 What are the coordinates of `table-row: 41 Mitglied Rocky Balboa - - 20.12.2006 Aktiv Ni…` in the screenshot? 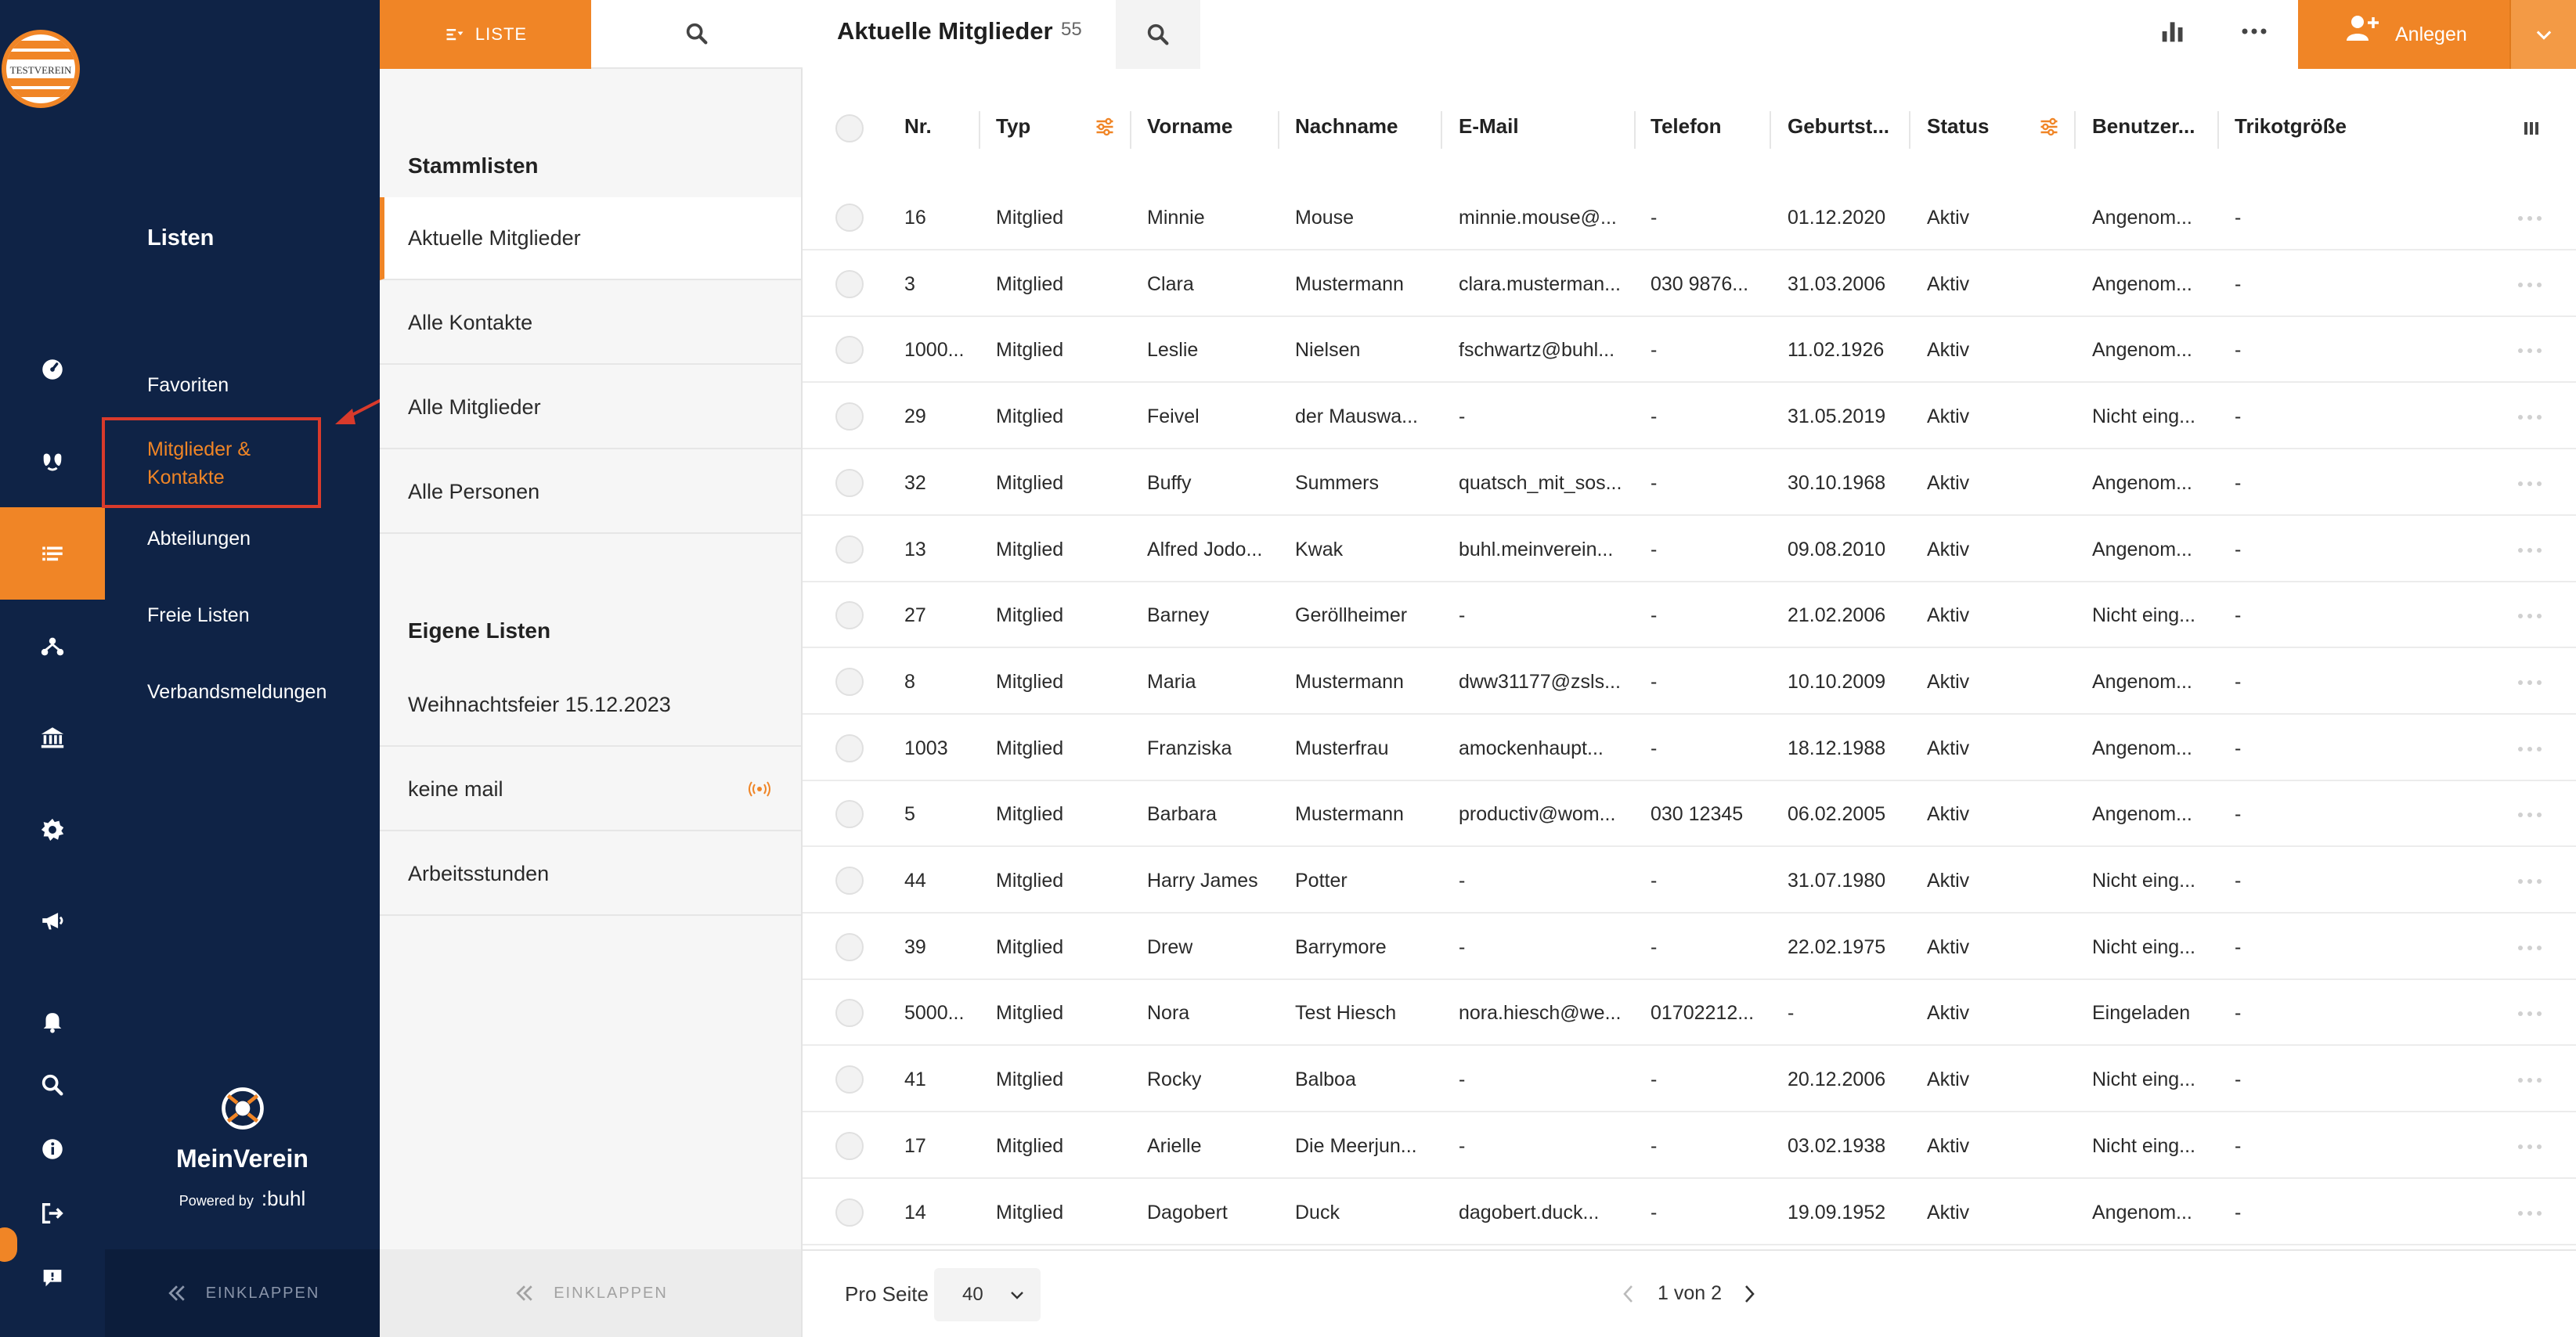 It's located at (1689, 1080).